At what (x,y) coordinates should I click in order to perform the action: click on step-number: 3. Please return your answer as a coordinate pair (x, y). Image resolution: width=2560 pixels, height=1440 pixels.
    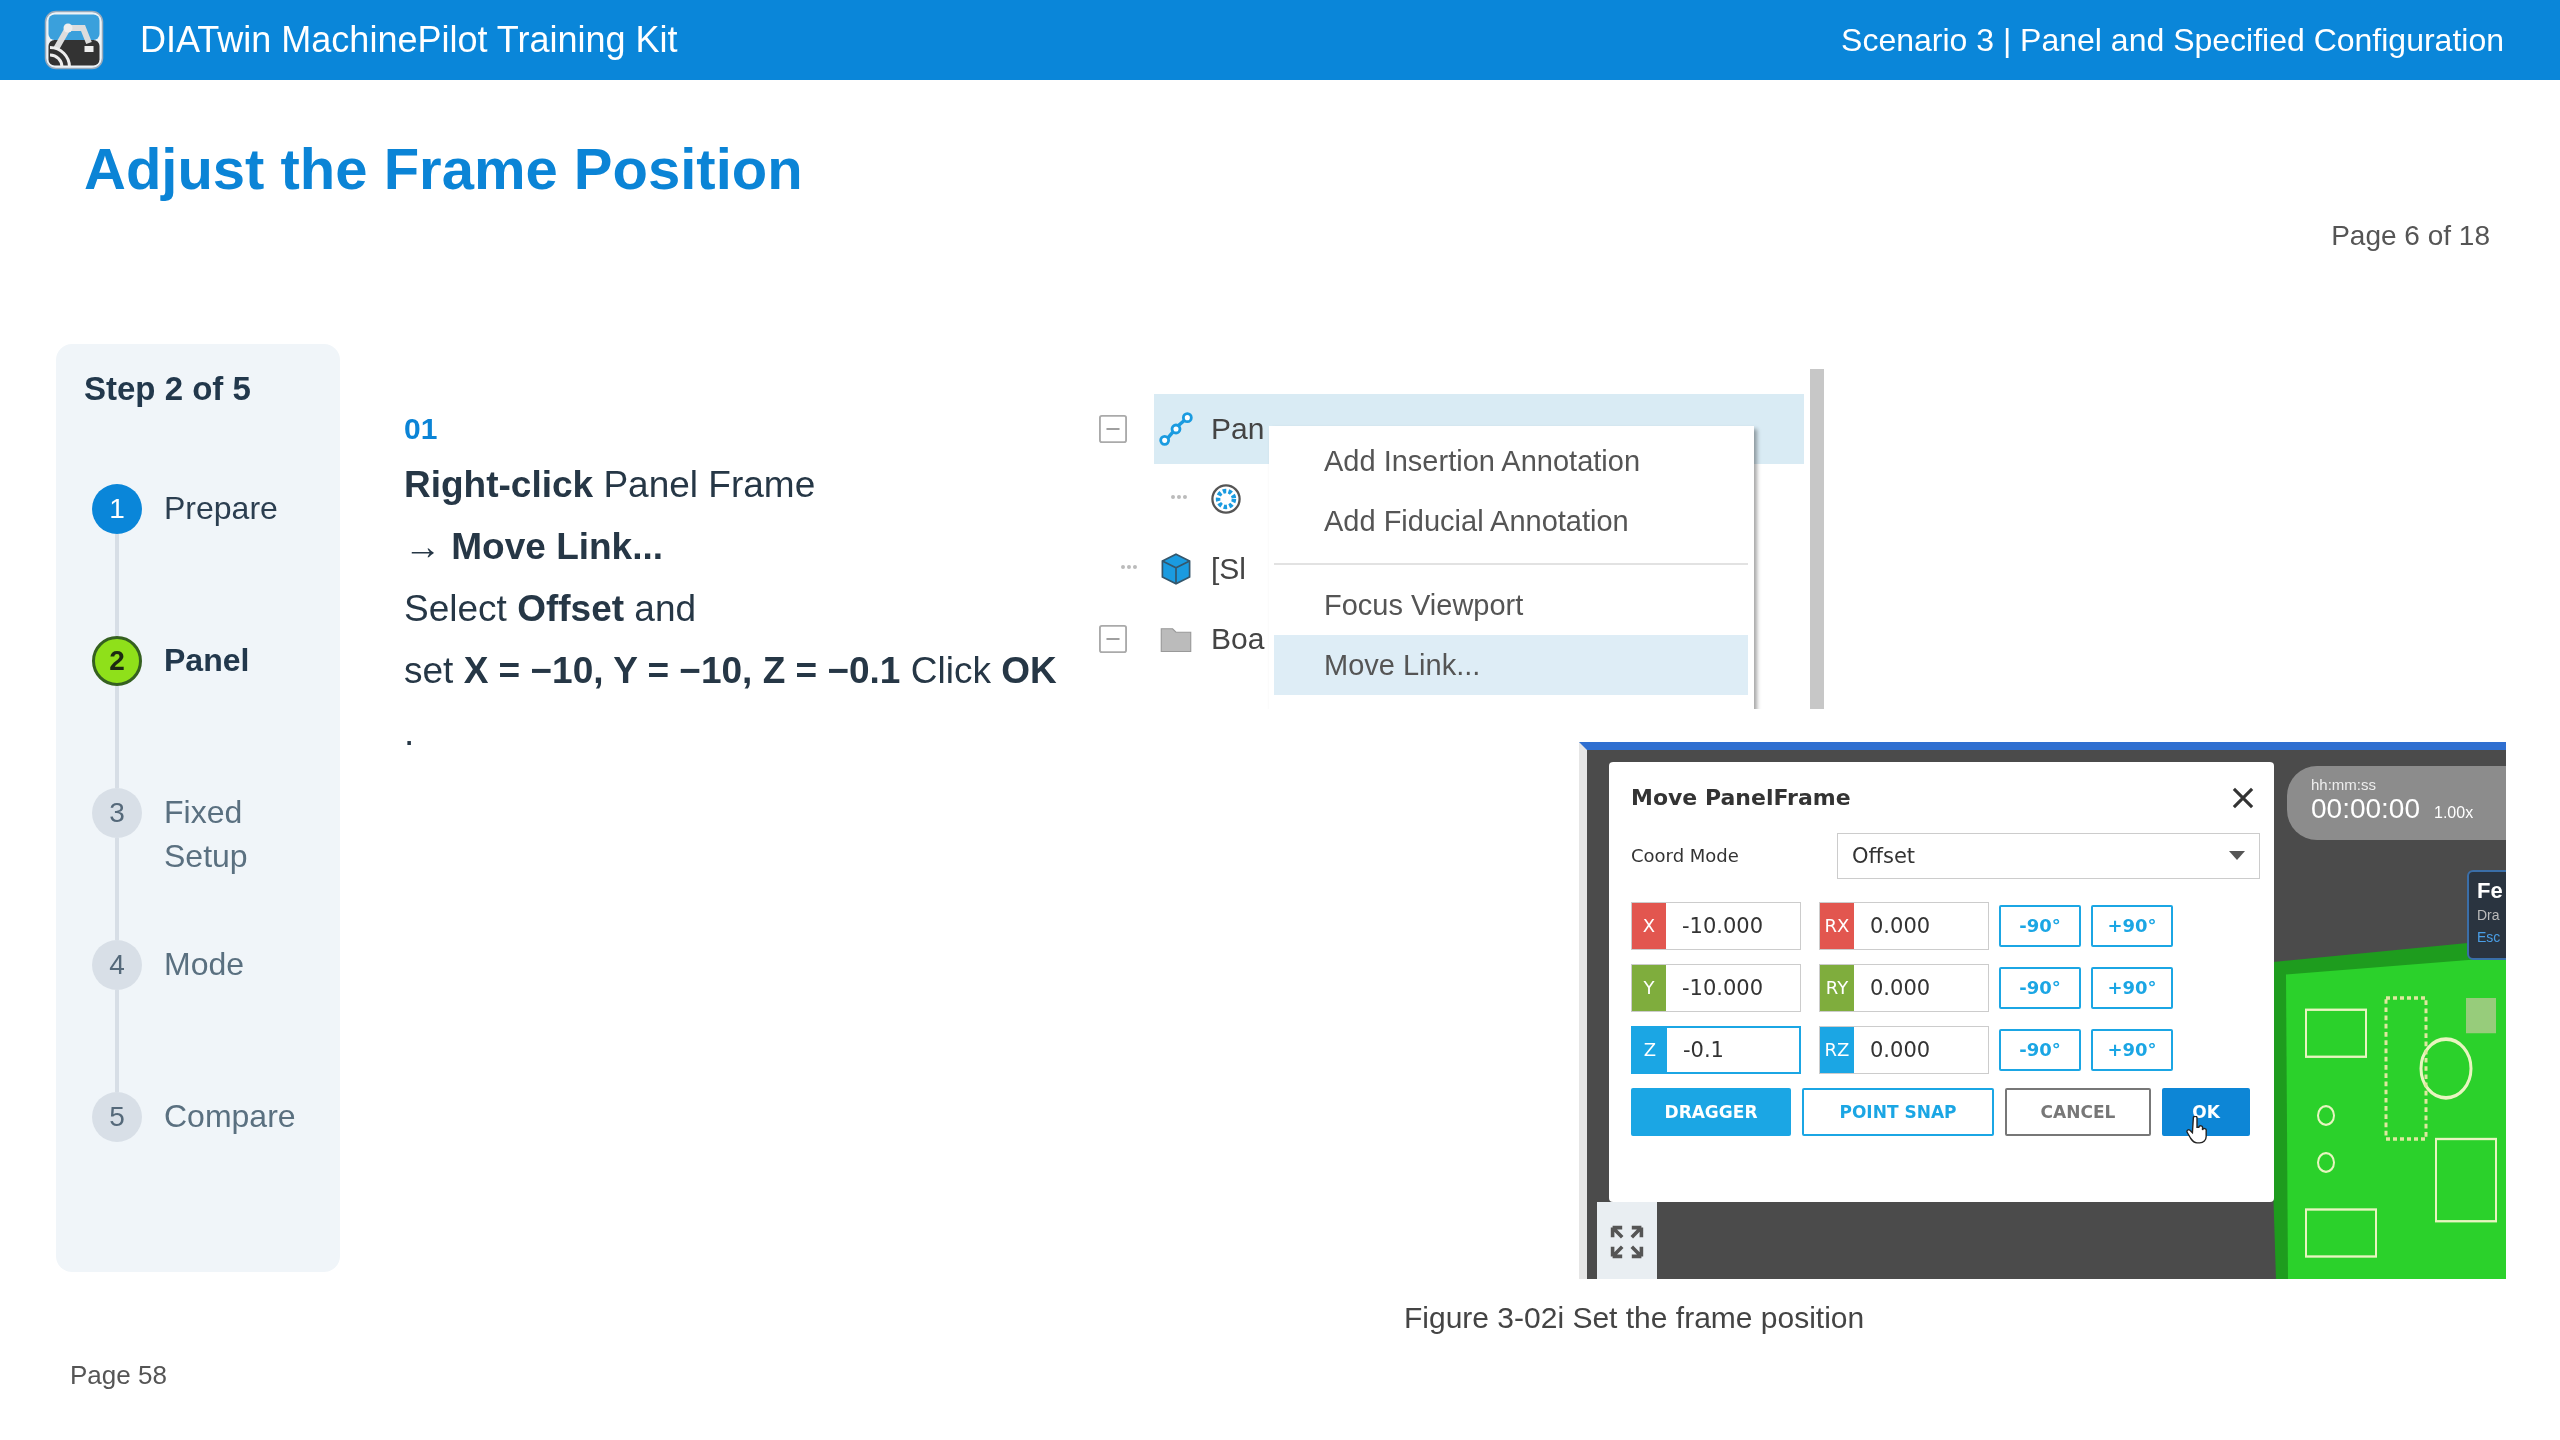
    Looking at the image, I should click on (117, 812).